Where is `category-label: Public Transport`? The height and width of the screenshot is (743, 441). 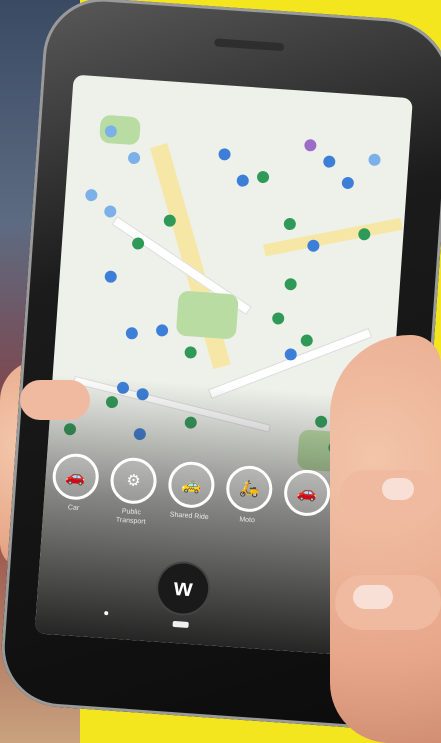 category-label: Public Transport is located at coordinates (130, 517).